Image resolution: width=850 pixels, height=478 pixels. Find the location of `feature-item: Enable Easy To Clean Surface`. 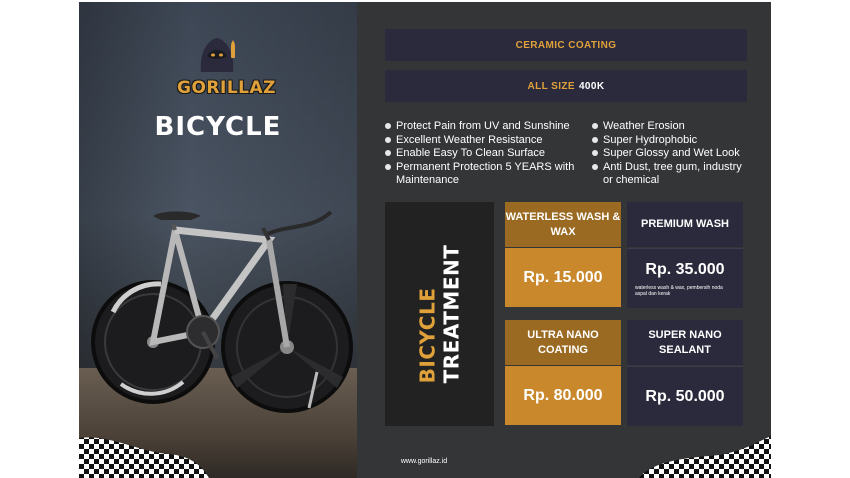

feature-item: Enable Easy To Clean Surface is located at coordinates (487, 154).